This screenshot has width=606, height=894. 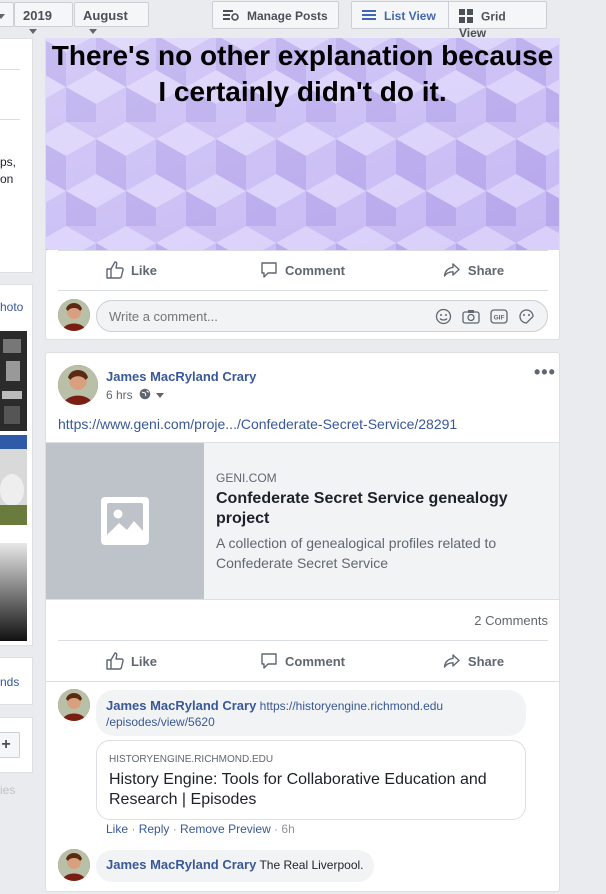 I want to click on list-view-label: List View, so click(x=410, y=16).